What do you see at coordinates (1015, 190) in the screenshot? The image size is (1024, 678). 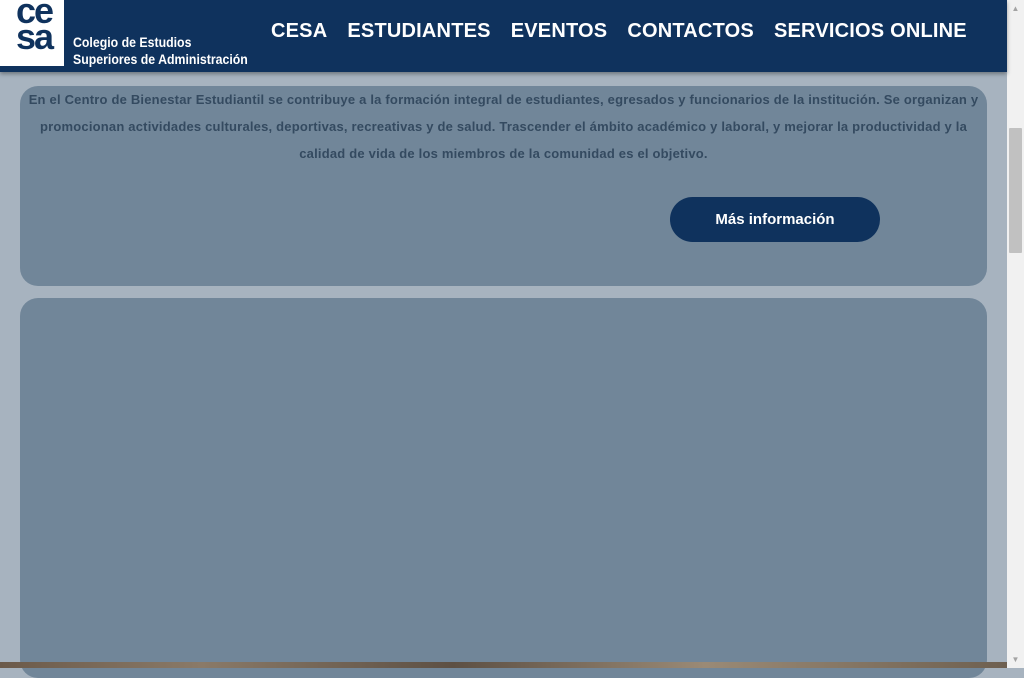 I see `scrollbar-thumb` at bounding box center [1015, 190].